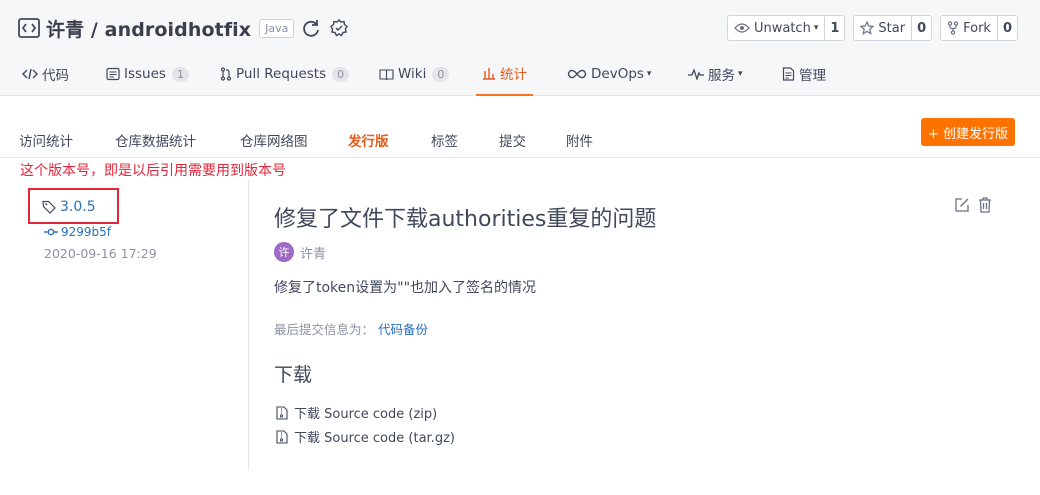 Image resolution: width=1040 pixels, height=495 pixels. I want to click on repo-name: 许青 / androidhotfix, so click(148, 28).